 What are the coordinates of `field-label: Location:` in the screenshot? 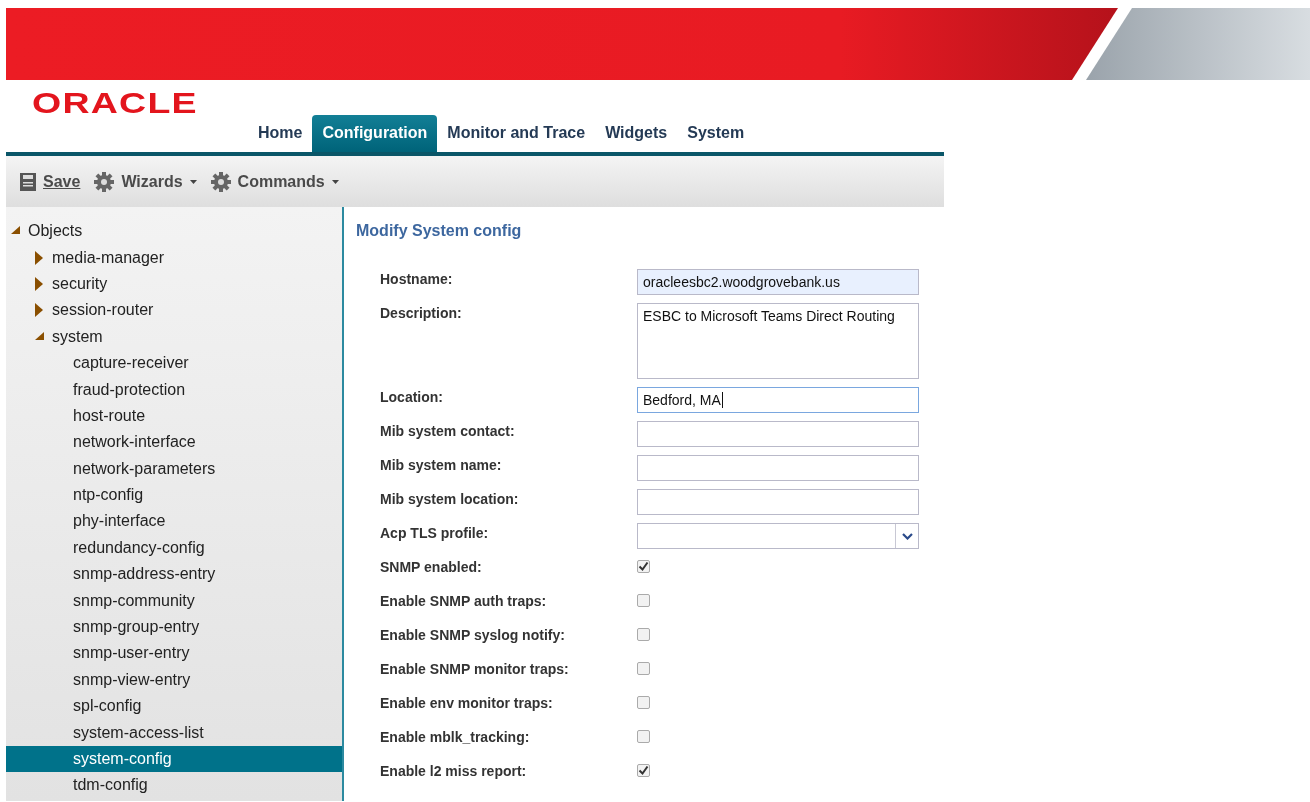 It's located at (411, 397).